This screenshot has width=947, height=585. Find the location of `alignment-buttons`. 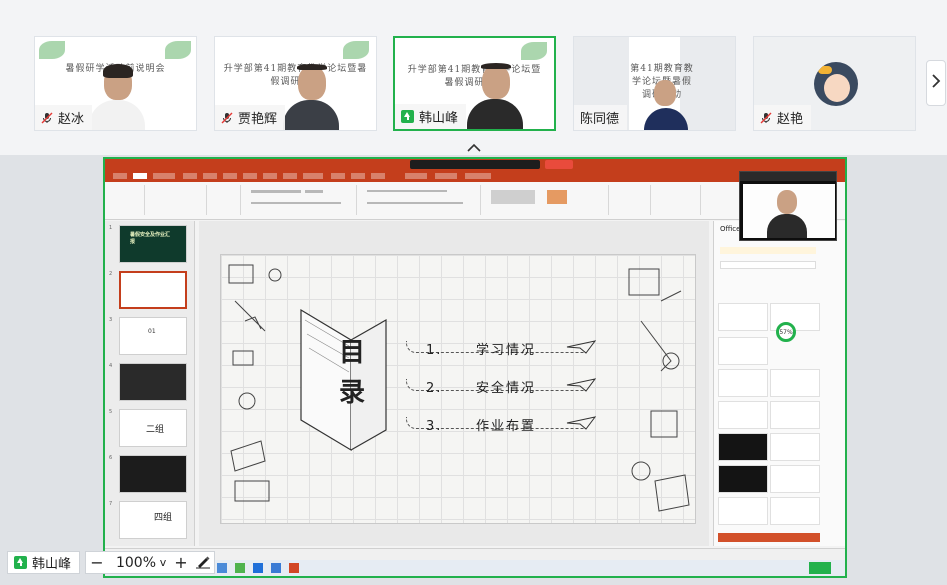

alignment-buttons is located at coordinates (415, 203).